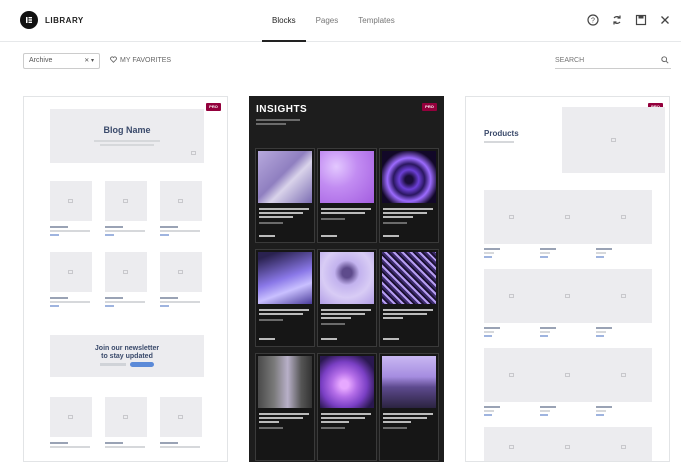 This screenshot has width=681, height=462. I want to click on favorites-filter: MY FAVORITES, so click(140, 60).